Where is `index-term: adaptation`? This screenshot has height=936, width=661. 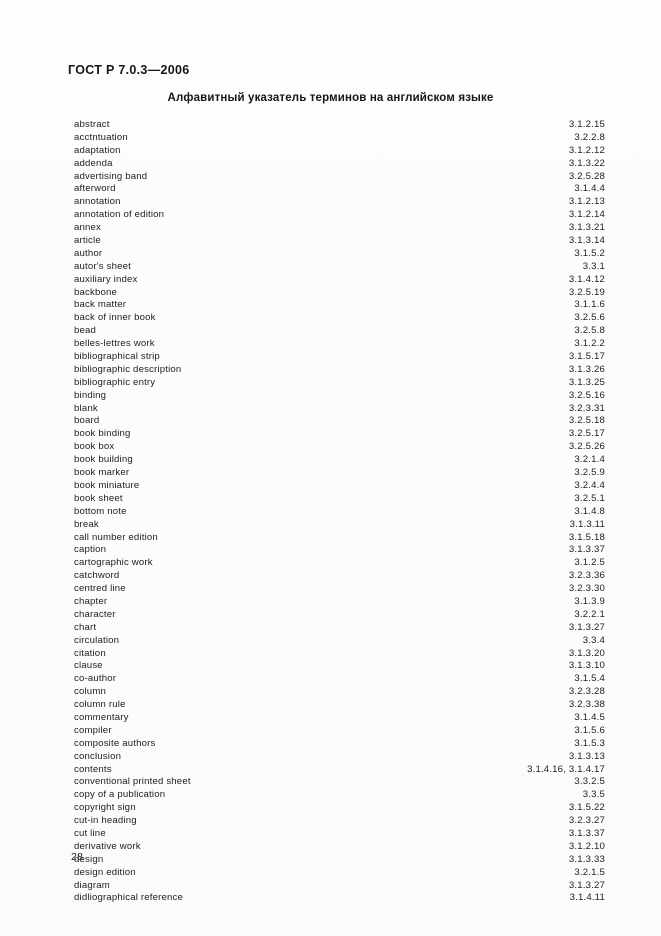
index-term: adaptation is located at coordinates (97, 150).